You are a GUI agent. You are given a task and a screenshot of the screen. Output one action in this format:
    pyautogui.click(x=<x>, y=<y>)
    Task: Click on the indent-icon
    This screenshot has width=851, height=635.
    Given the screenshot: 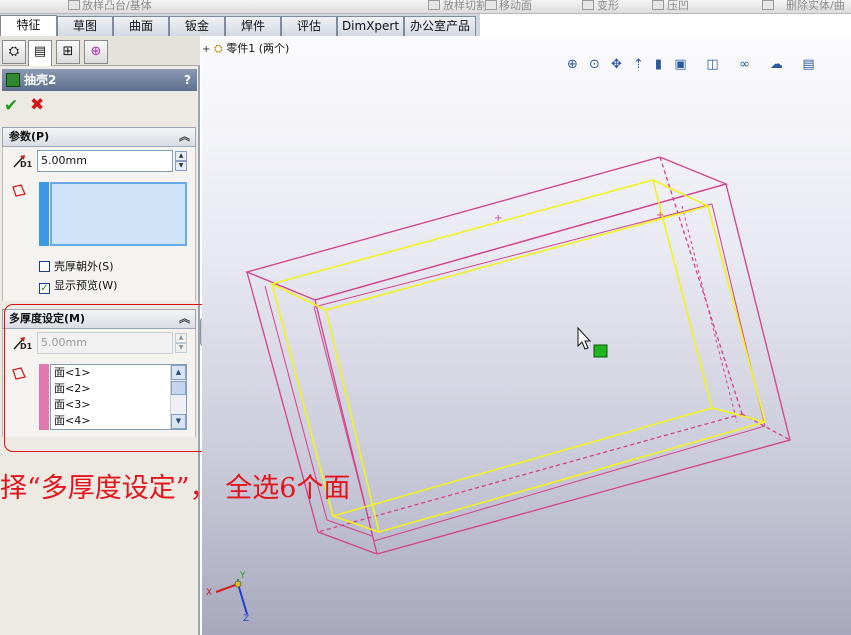 What is the action you would take?
    pyautogui.click(x=658, y=5)
    